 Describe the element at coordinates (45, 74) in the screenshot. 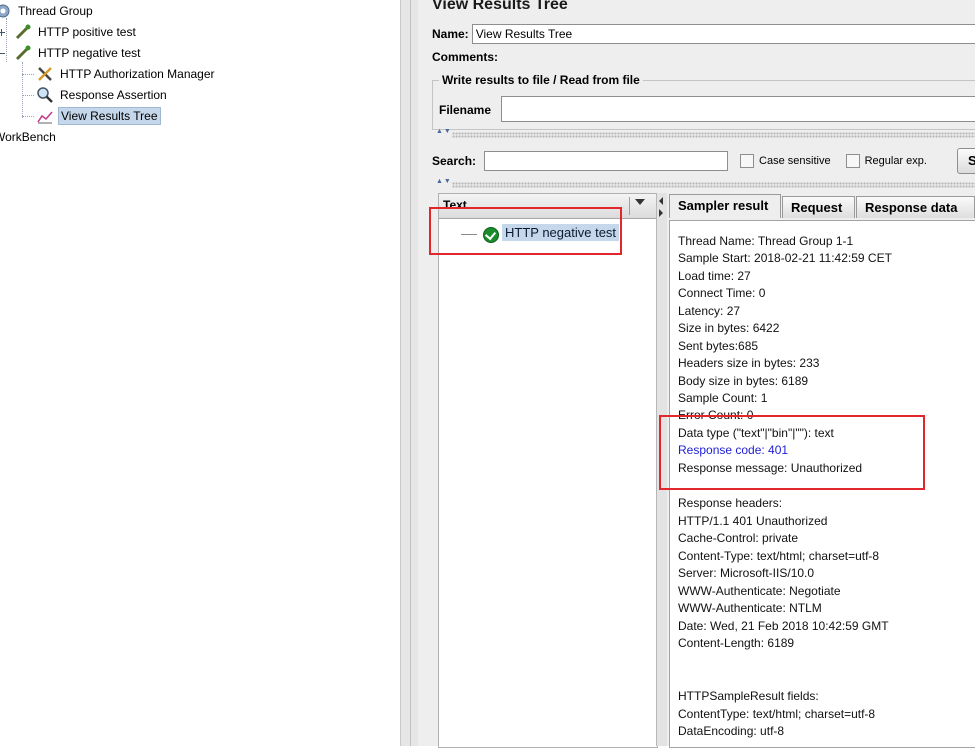

I see `tools-icon` at that location.